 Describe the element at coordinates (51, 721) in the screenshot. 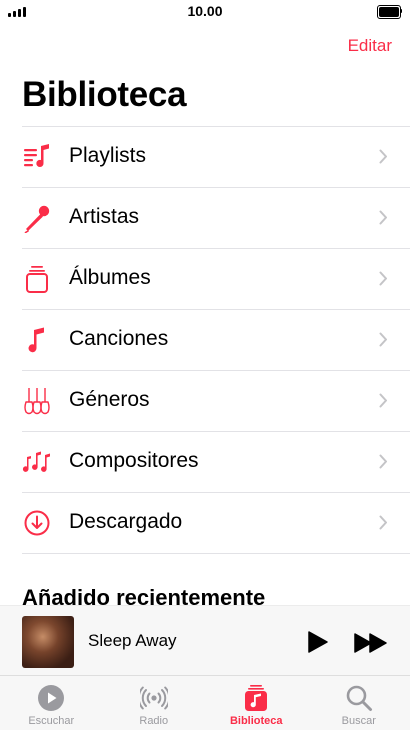

I see `tab-label: Escuchar` at that location.